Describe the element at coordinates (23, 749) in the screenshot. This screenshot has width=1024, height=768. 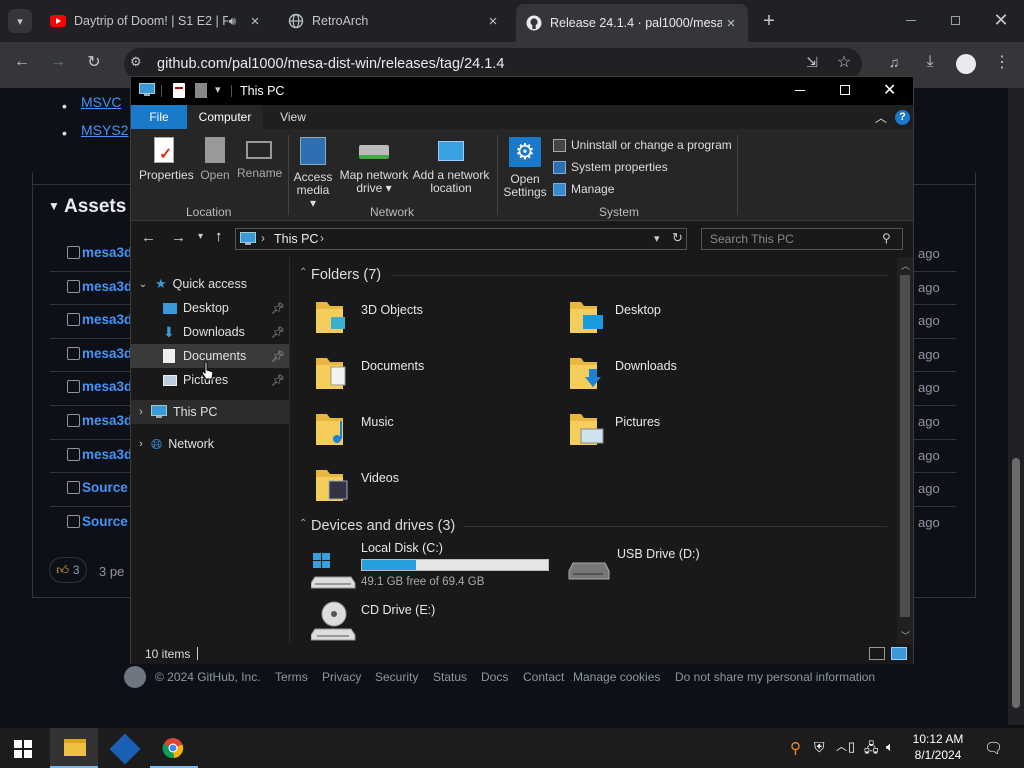
I see `windows-start-icon` at that location.